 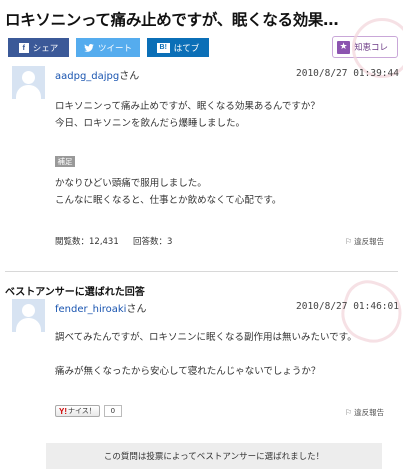 What do you see at coordinates (45, 48) in the screenshot?
I see `facebook-share-label: シェア` at bounding box center [45, 48].